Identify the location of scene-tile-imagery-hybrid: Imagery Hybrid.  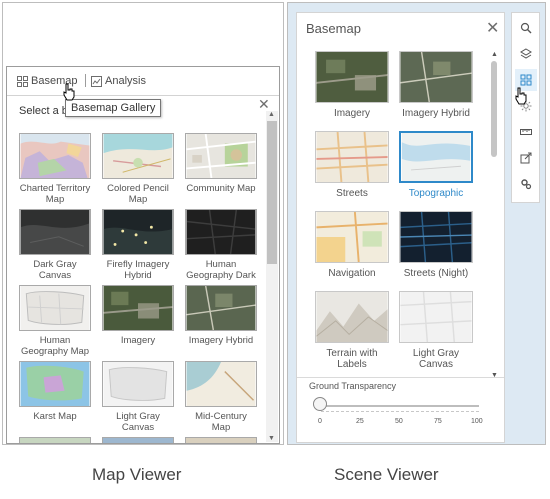
(436, 85).